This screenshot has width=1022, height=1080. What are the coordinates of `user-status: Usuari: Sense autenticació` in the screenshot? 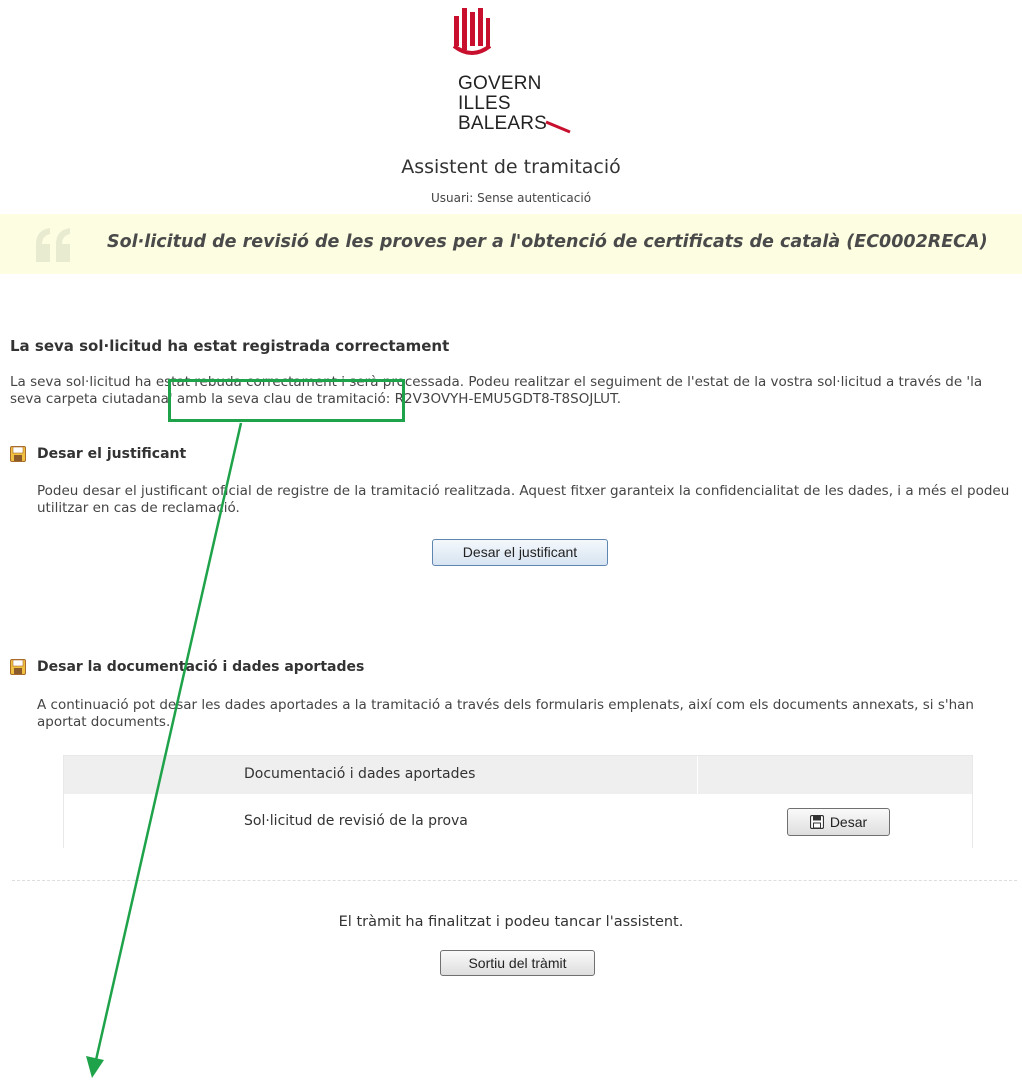 It's located at (511, 198).